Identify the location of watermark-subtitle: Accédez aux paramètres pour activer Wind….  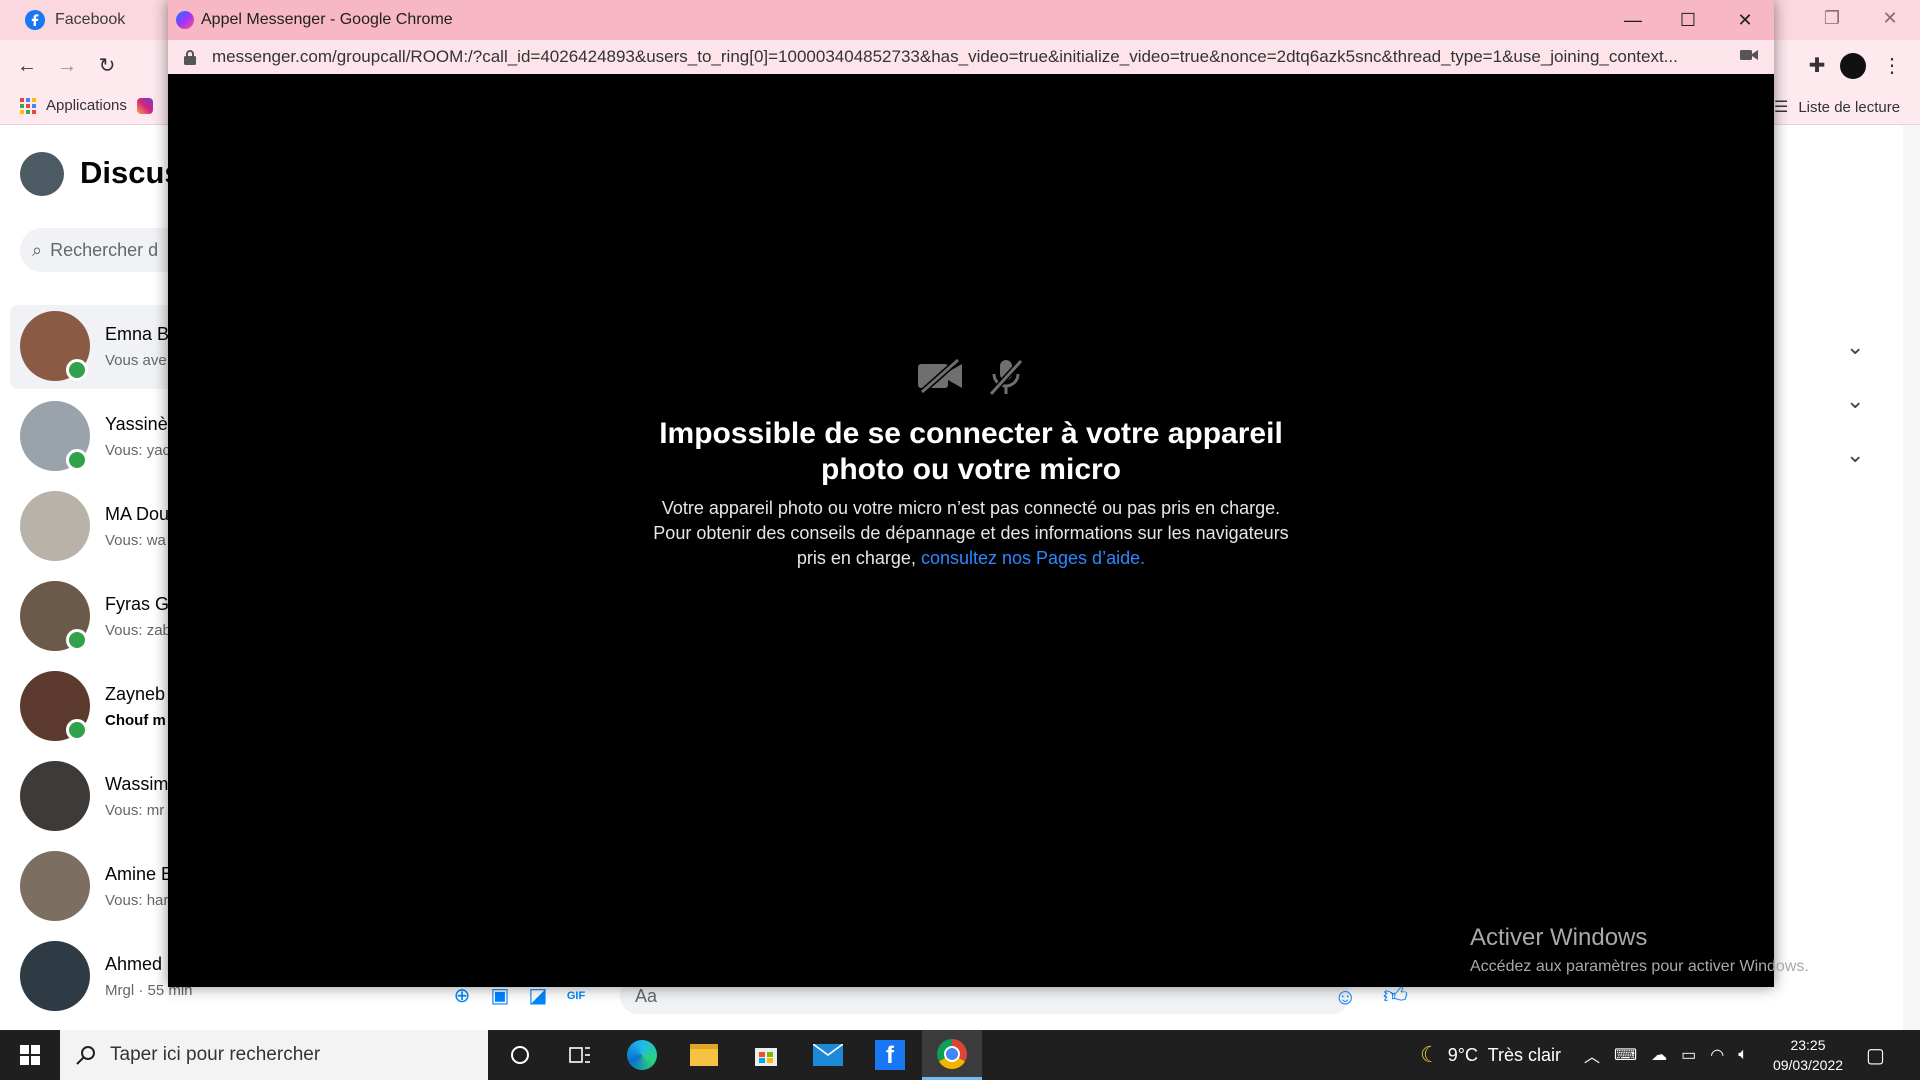
(1639, 966).